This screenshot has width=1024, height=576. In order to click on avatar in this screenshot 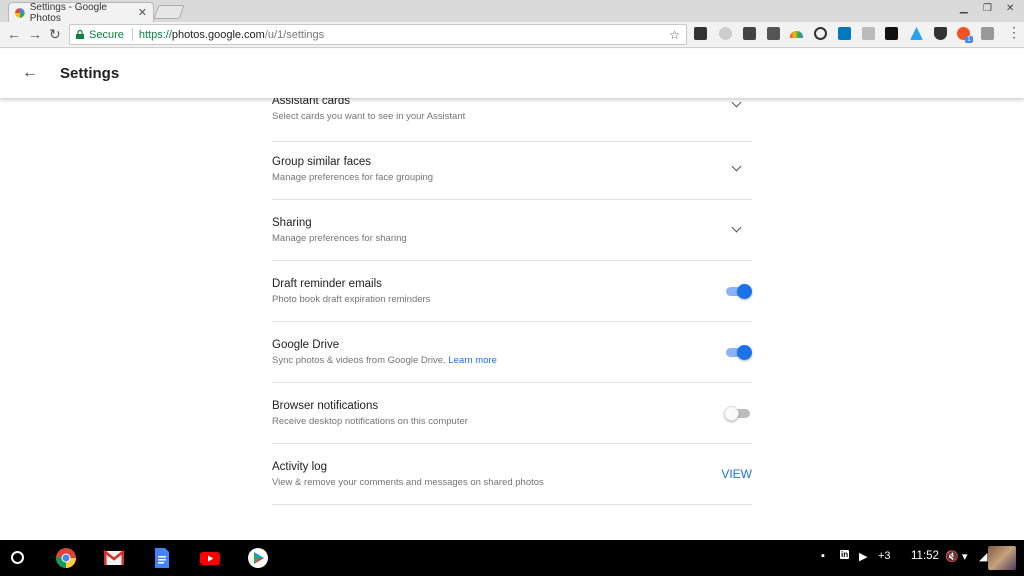, I will do `click(1002, 558)`.